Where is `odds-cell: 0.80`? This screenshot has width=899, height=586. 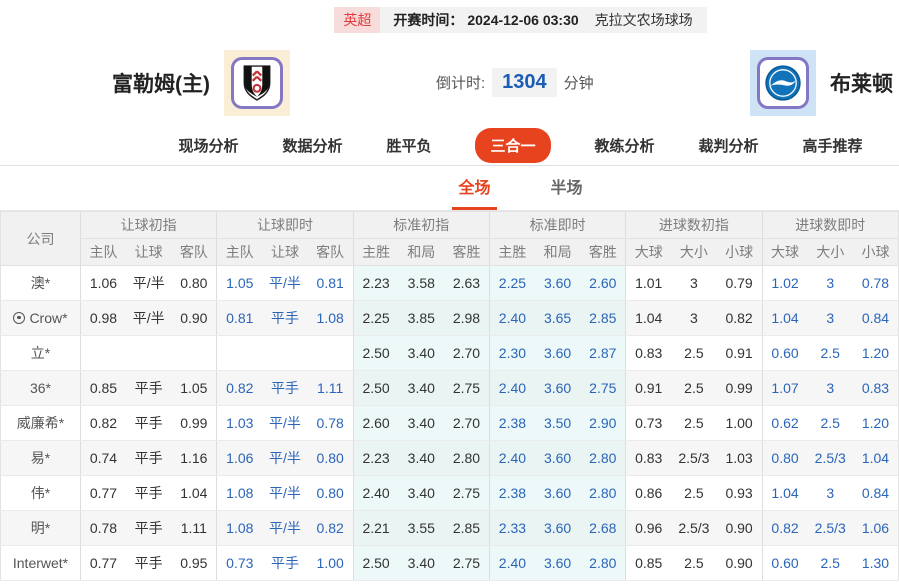 odds-cell: 0.80 is located at coordinates (330, 458).